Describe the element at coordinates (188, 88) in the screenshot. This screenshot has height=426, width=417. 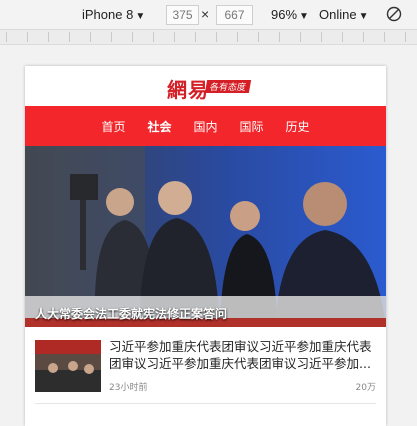
I see `netease-logo: 網易` at that location.